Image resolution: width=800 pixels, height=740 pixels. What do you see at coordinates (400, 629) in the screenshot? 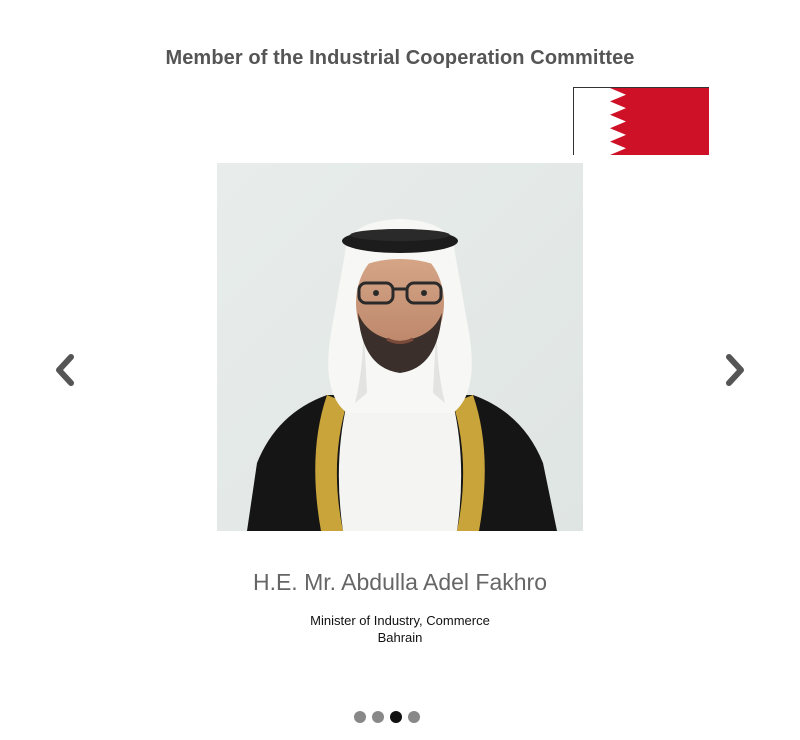
I see `member-role: Minister of Industry, Commerce Bahrain` at bounding box center [400, 629].